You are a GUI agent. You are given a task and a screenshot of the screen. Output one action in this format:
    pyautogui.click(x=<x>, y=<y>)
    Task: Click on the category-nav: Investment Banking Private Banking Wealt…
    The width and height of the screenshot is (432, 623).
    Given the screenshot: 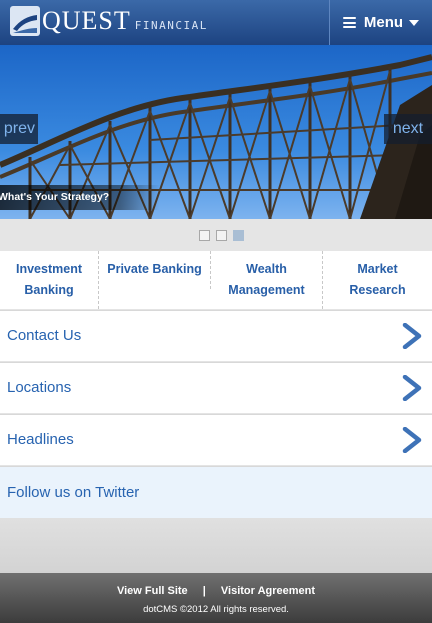 What is the action you would take?
    pyautogui.click(x=216, y=280)
    